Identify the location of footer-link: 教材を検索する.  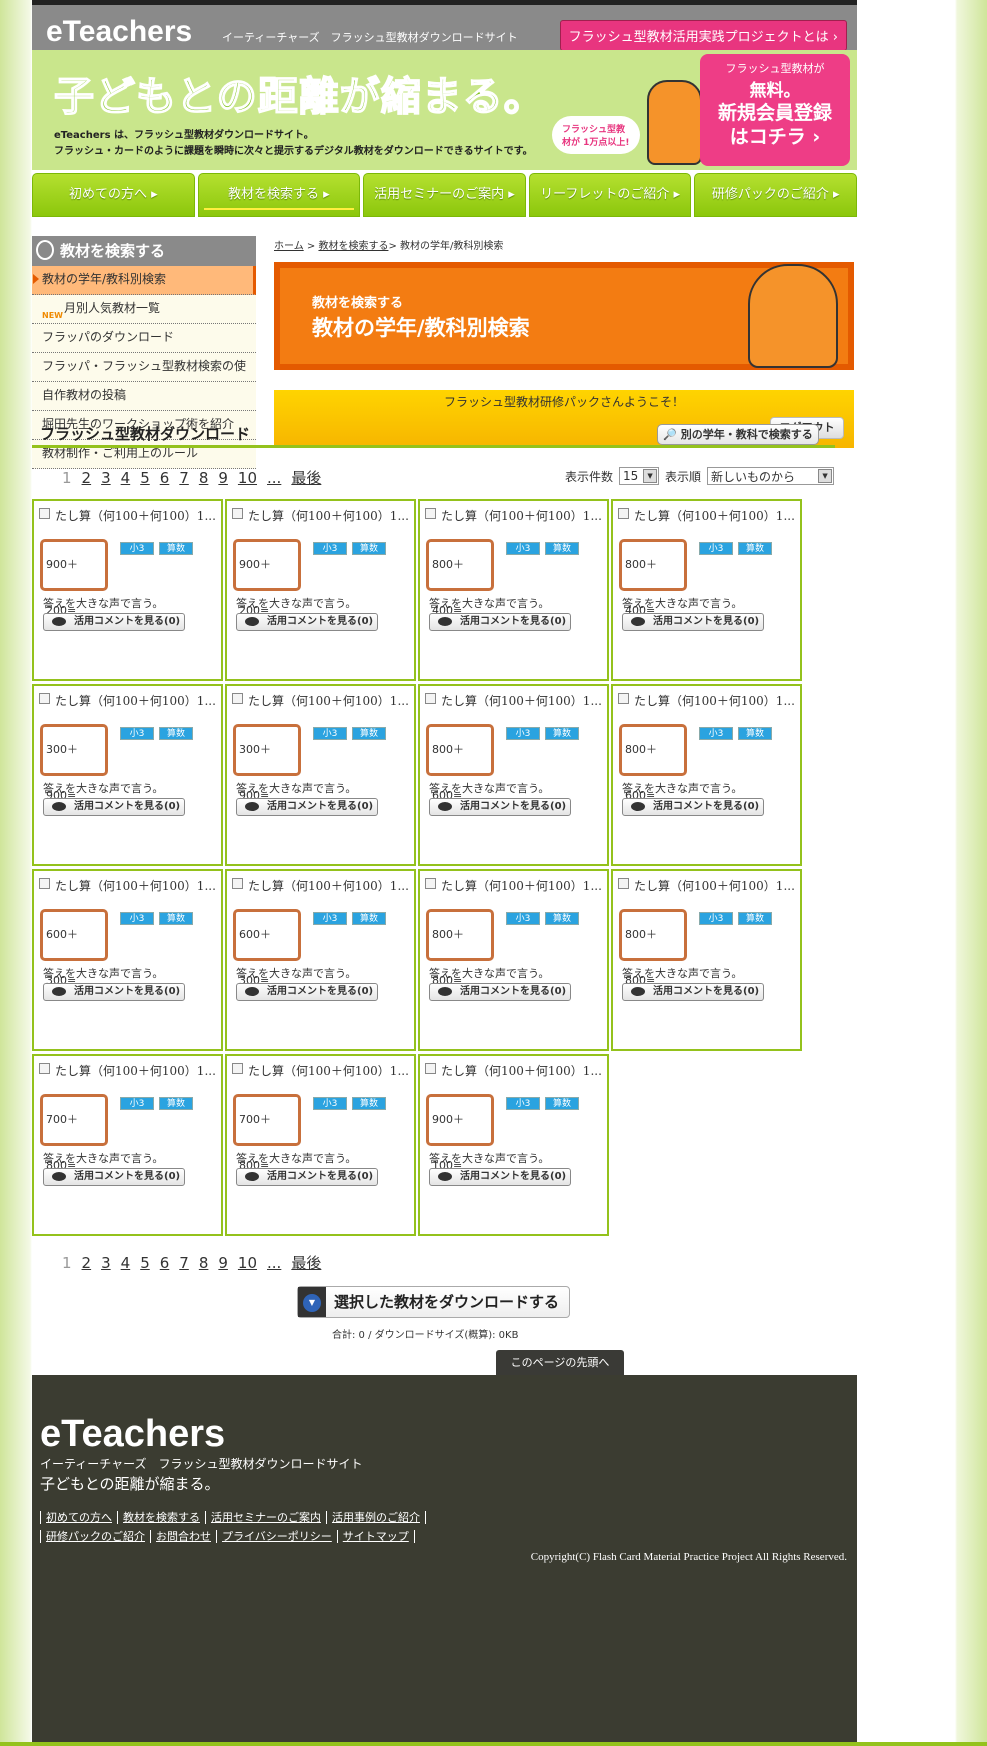
(161, 1517).